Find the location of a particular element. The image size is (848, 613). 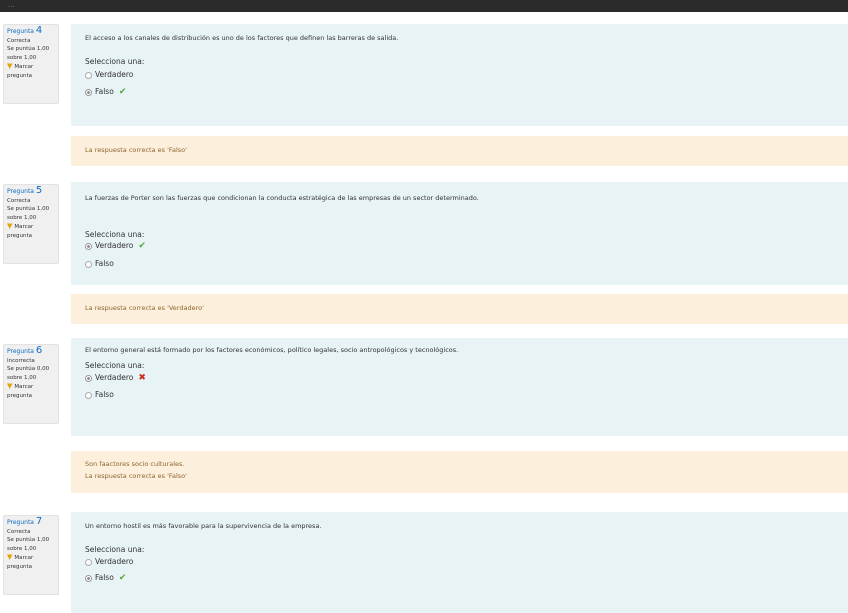

feedback-box: La respuesta correcta es 'Falso' is located at coordinates (459, 151).